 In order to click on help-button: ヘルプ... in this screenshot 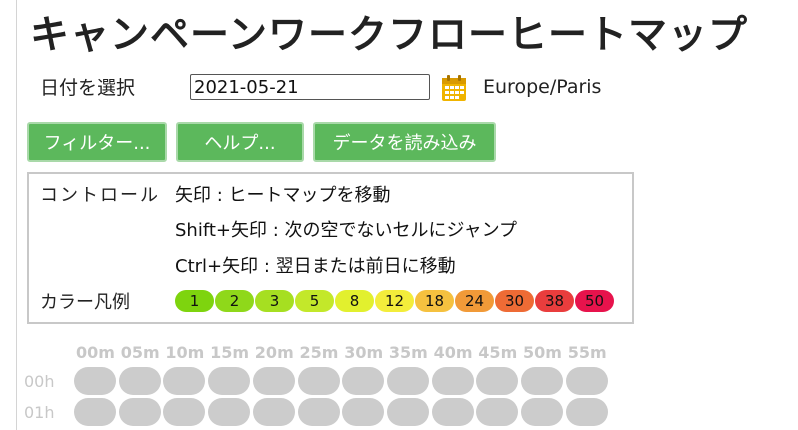, I will do `click(240, 142)`.